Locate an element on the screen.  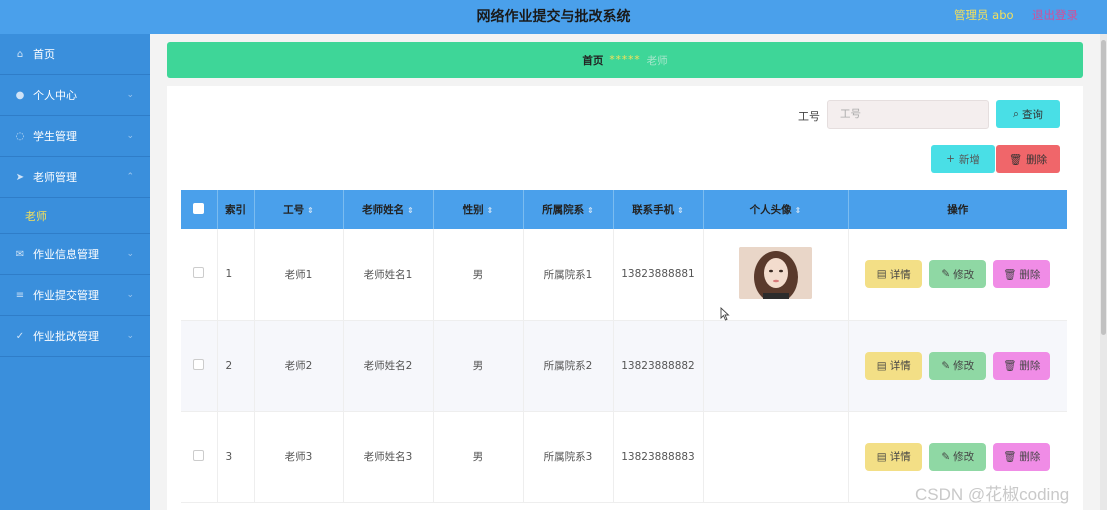
sidebar-item-label: 老师管理 is located at coordinates (55, 177).